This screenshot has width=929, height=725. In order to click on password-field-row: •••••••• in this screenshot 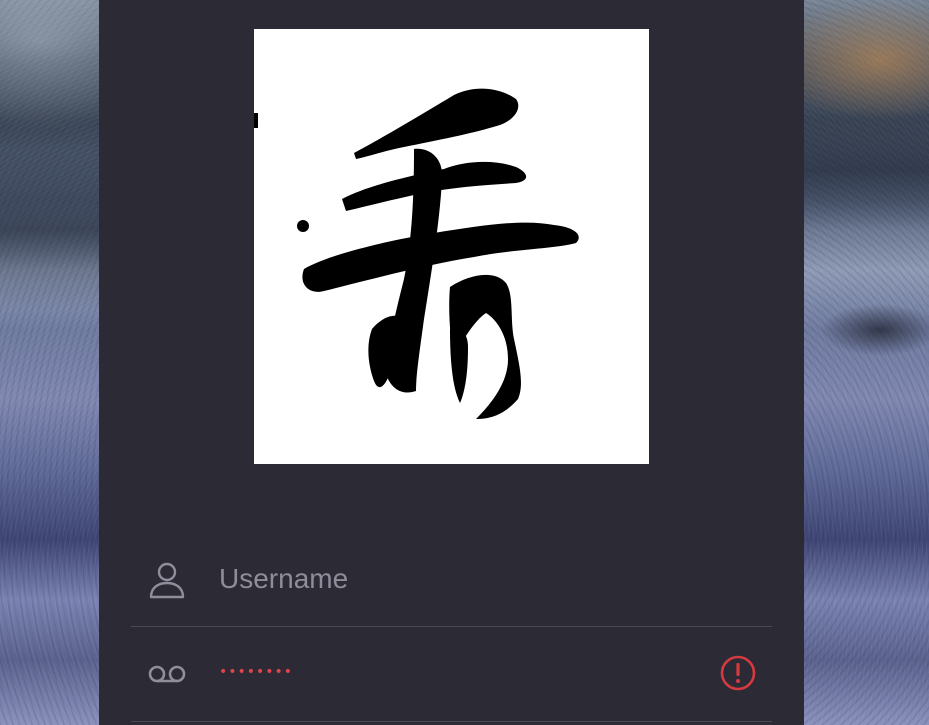, I will do `click(451, 674)`.